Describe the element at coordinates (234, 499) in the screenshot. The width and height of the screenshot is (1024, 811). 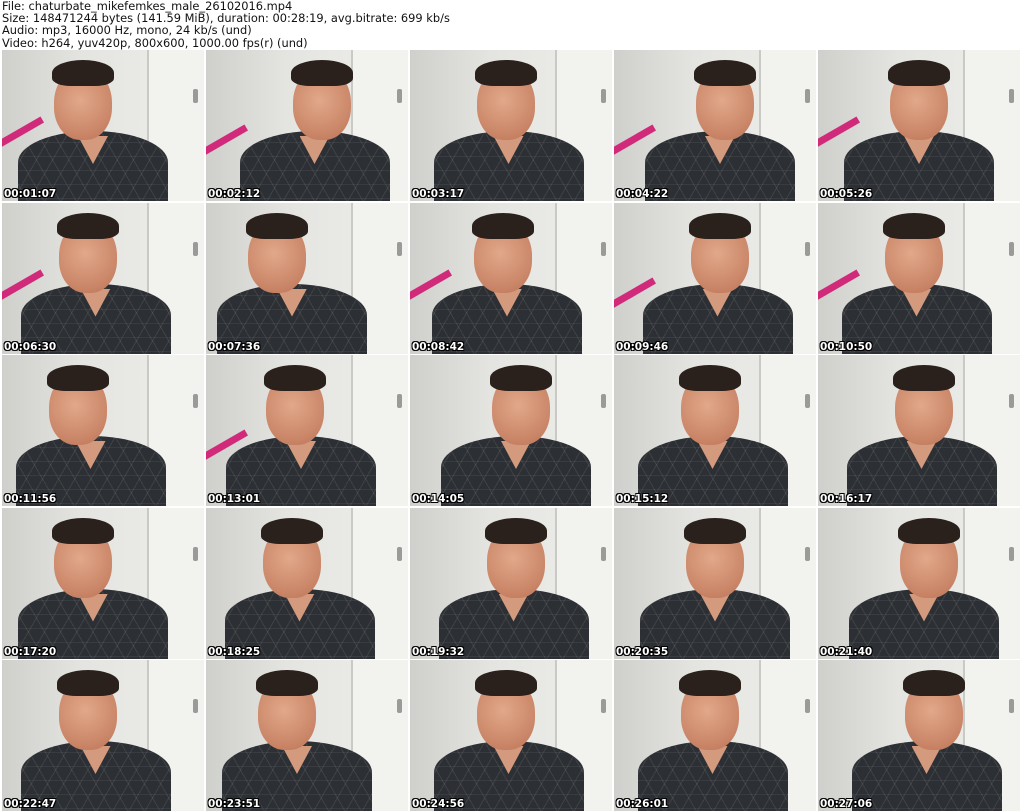
I see `thumbnail-timestamp: 00:13:01` at that location.